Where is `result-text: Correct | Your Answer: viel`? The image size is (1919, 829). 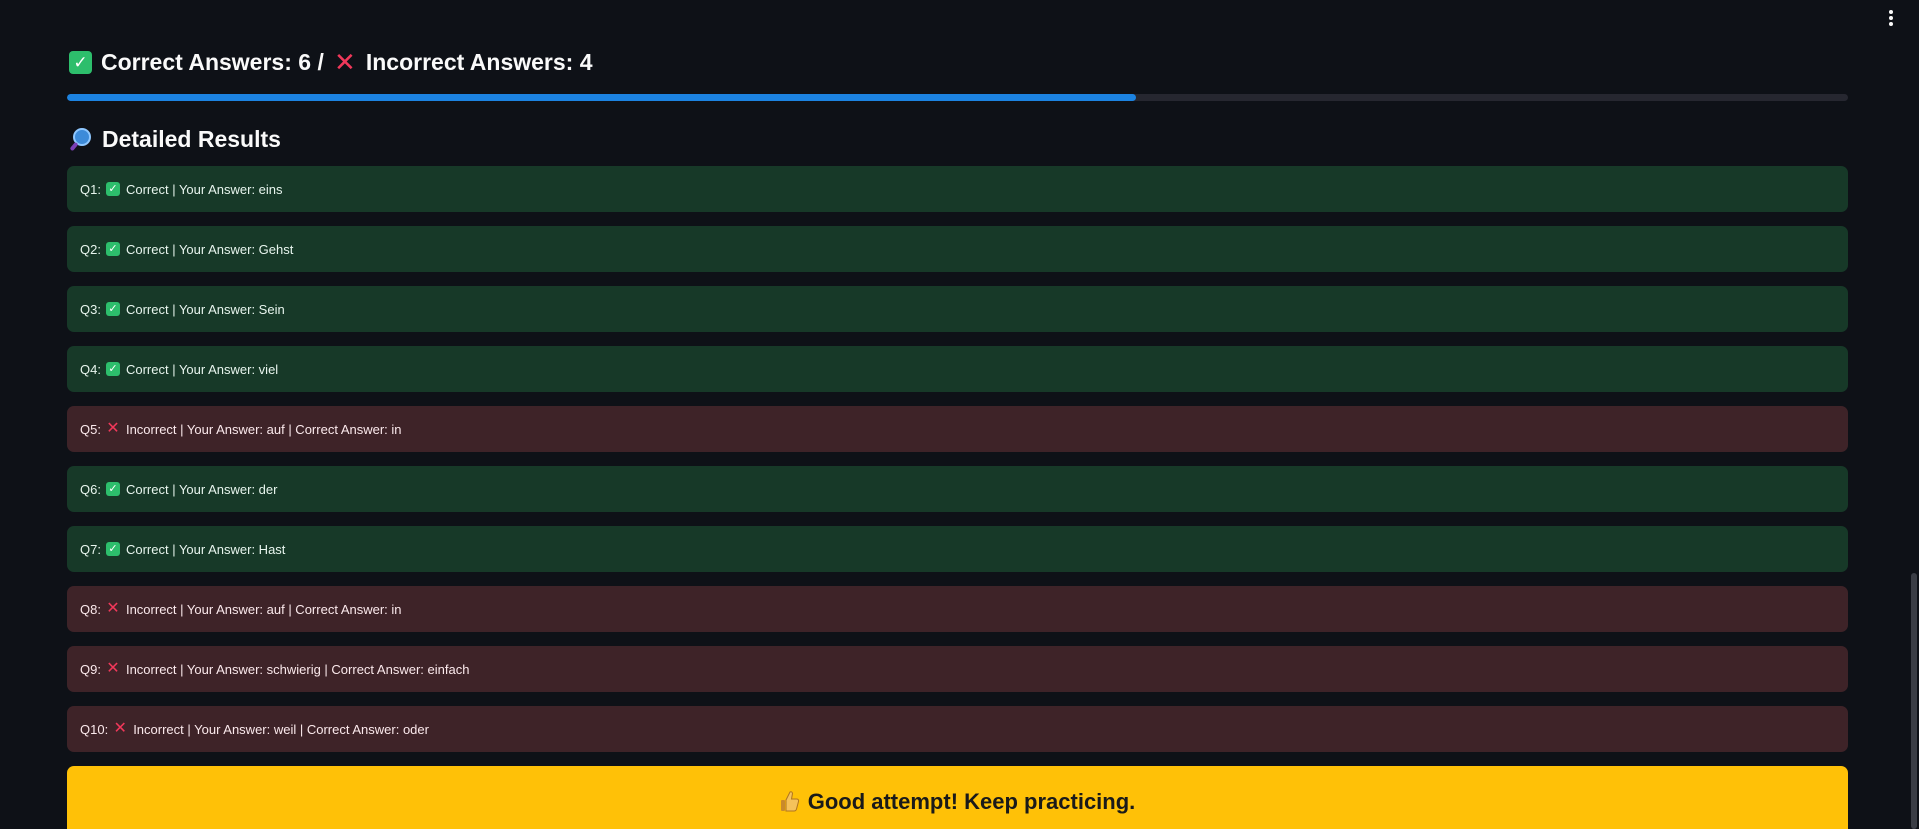
result-text: Correct | Your Answer: viel is located at coordinates (202, 369).